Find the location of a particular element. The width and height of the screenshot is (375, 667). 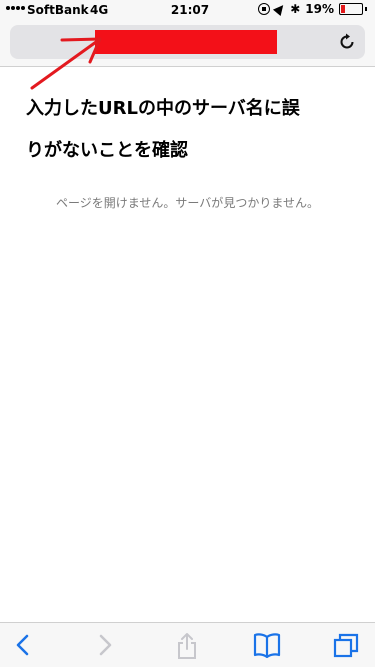

battery-level-fill is located at coordinates (343, 9).